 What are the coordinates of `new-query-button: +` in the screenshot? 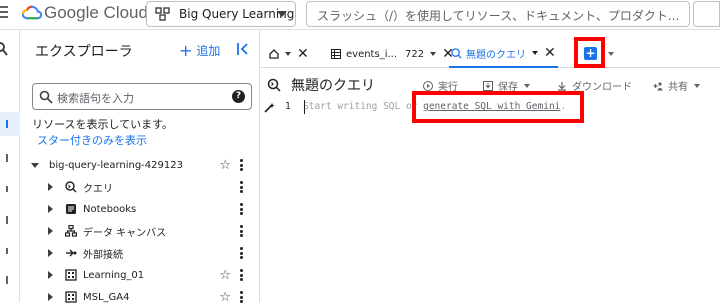 It's located at (590, 53).